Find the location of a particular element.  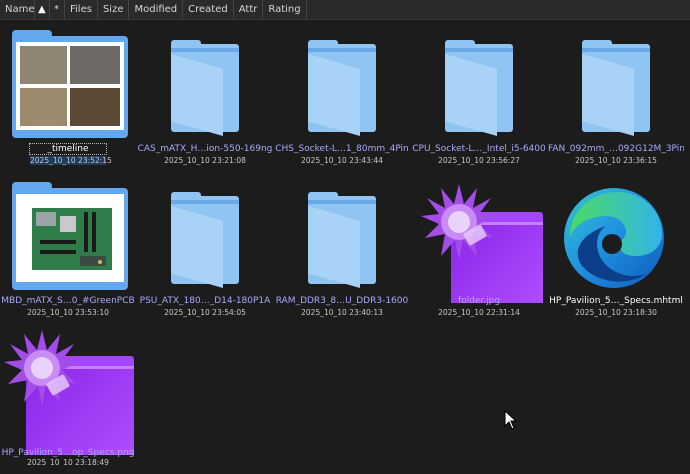

item-date: 2025_10_10 23:43:44 is located at coordinates (342, 160).